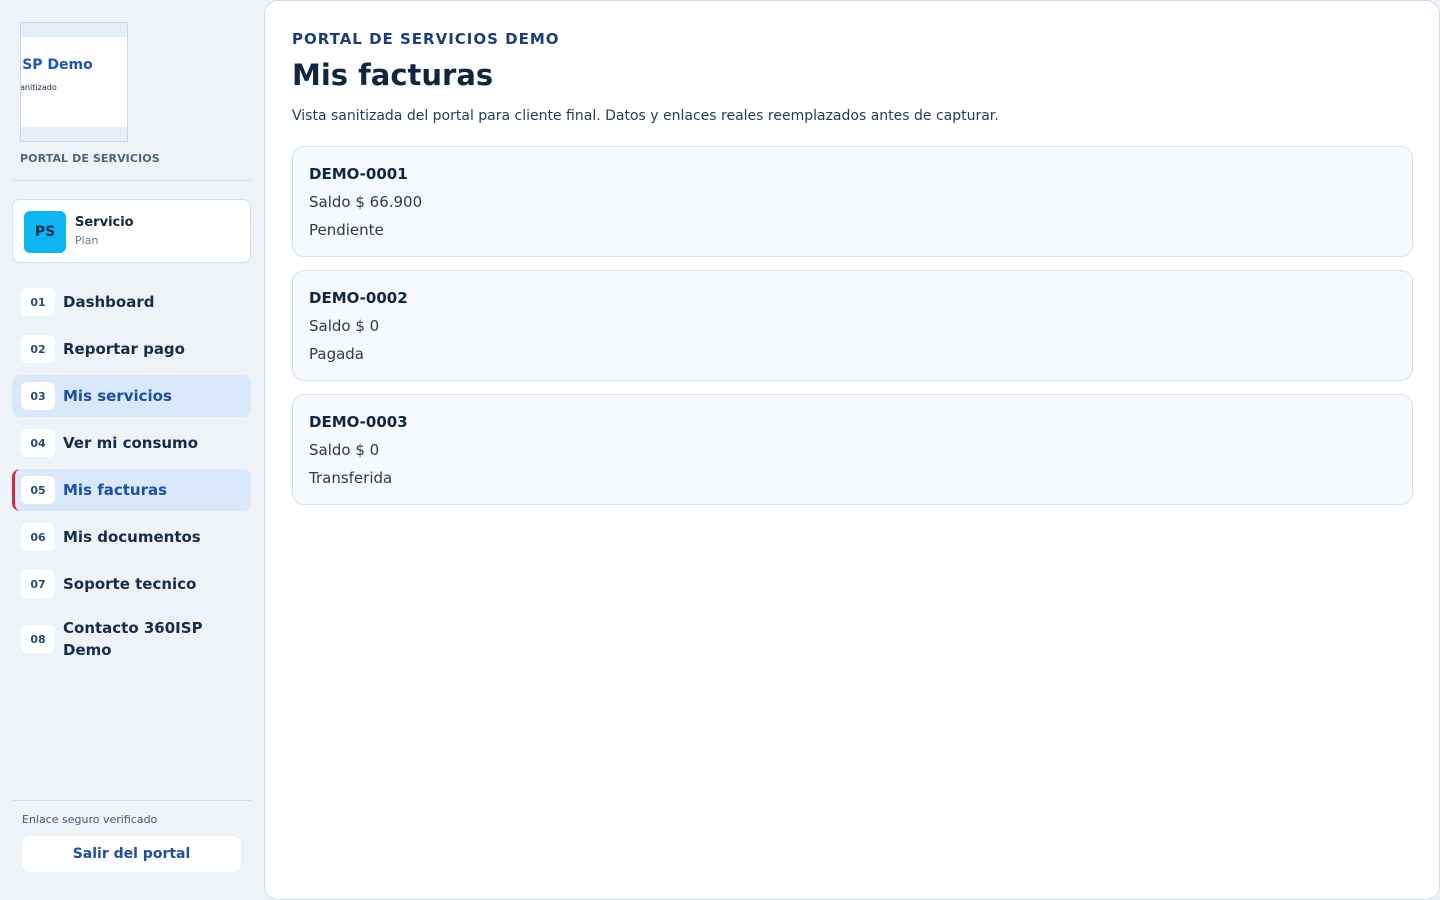 The width and height of the screenshot is (1440, 900). I want to click on logo-band-bottom, so click(74, 134).